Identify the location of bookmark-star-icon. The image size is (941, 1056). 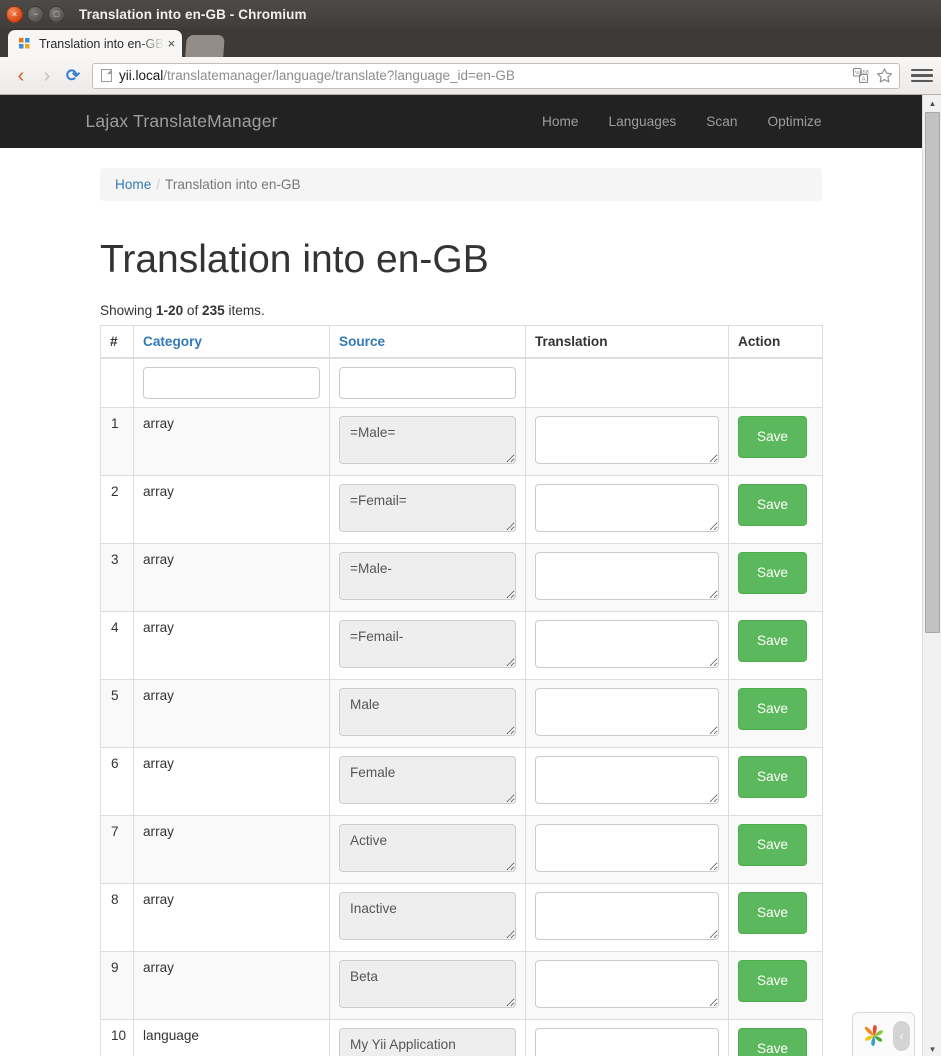
(884, 75).